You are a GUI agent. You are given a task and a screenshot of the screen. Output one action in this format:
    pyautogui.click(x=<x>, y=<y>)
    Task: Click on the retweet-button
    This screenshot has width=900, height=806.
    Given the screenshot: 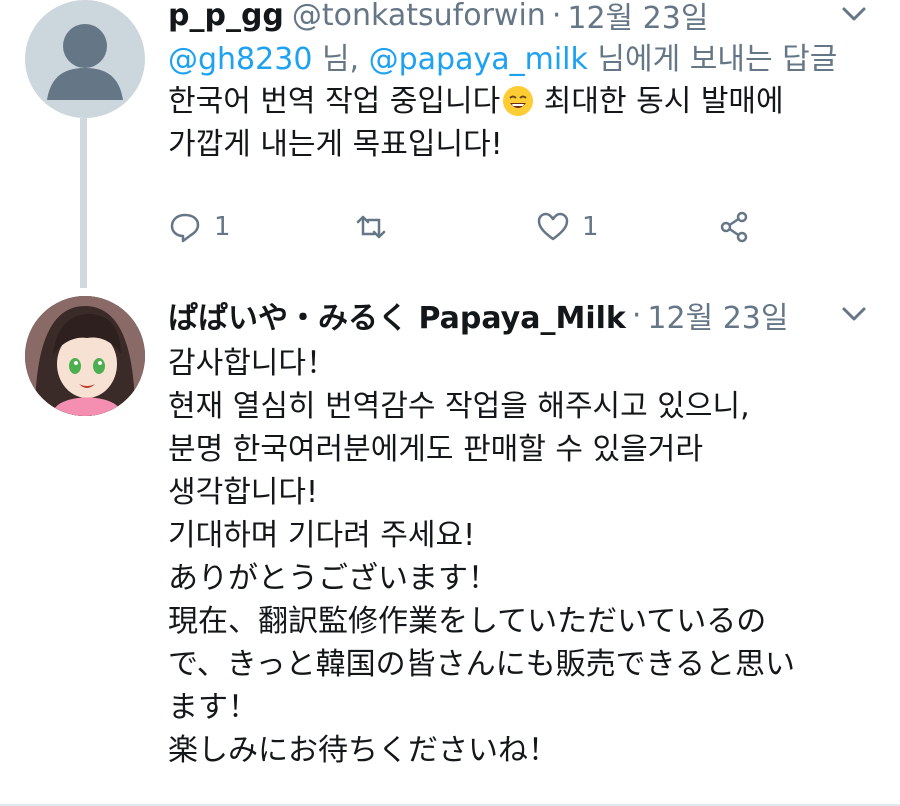 What is the action you would take?
    pyautogui.click(x=371, y=227)
    